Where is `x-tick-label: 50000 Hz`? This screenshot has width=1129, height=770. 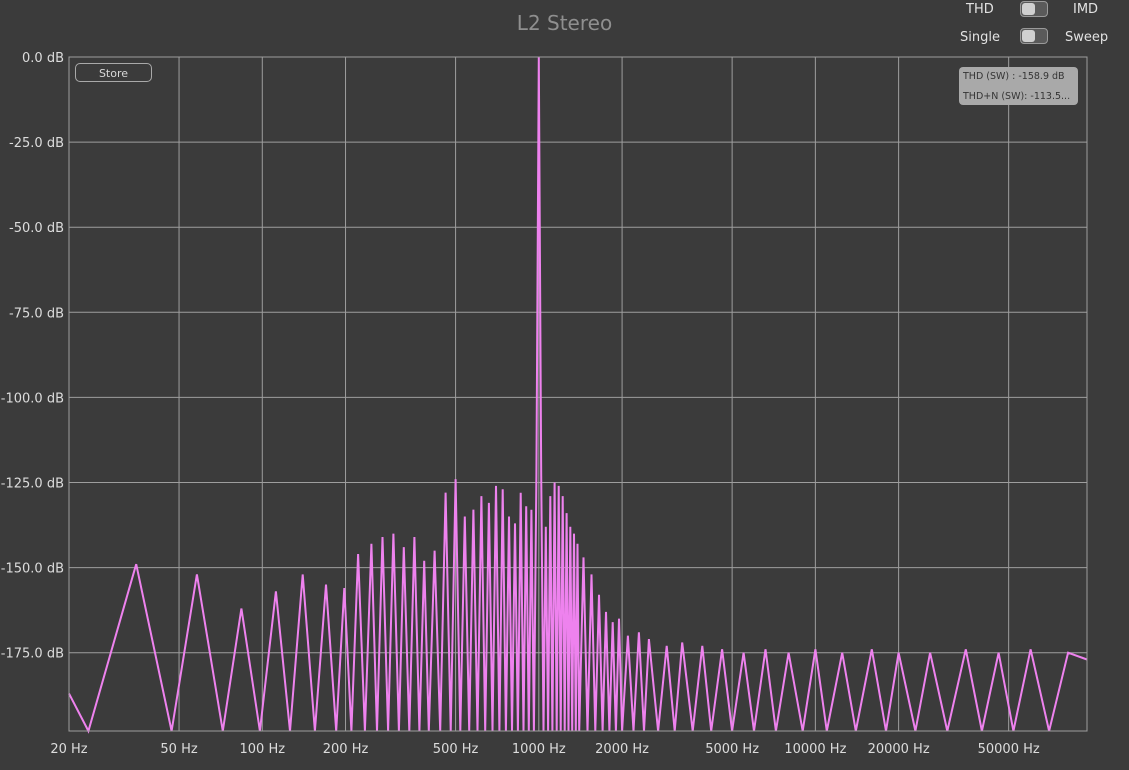
x-tick-label: 50000 Hz is located at coordinates (1009, 749).